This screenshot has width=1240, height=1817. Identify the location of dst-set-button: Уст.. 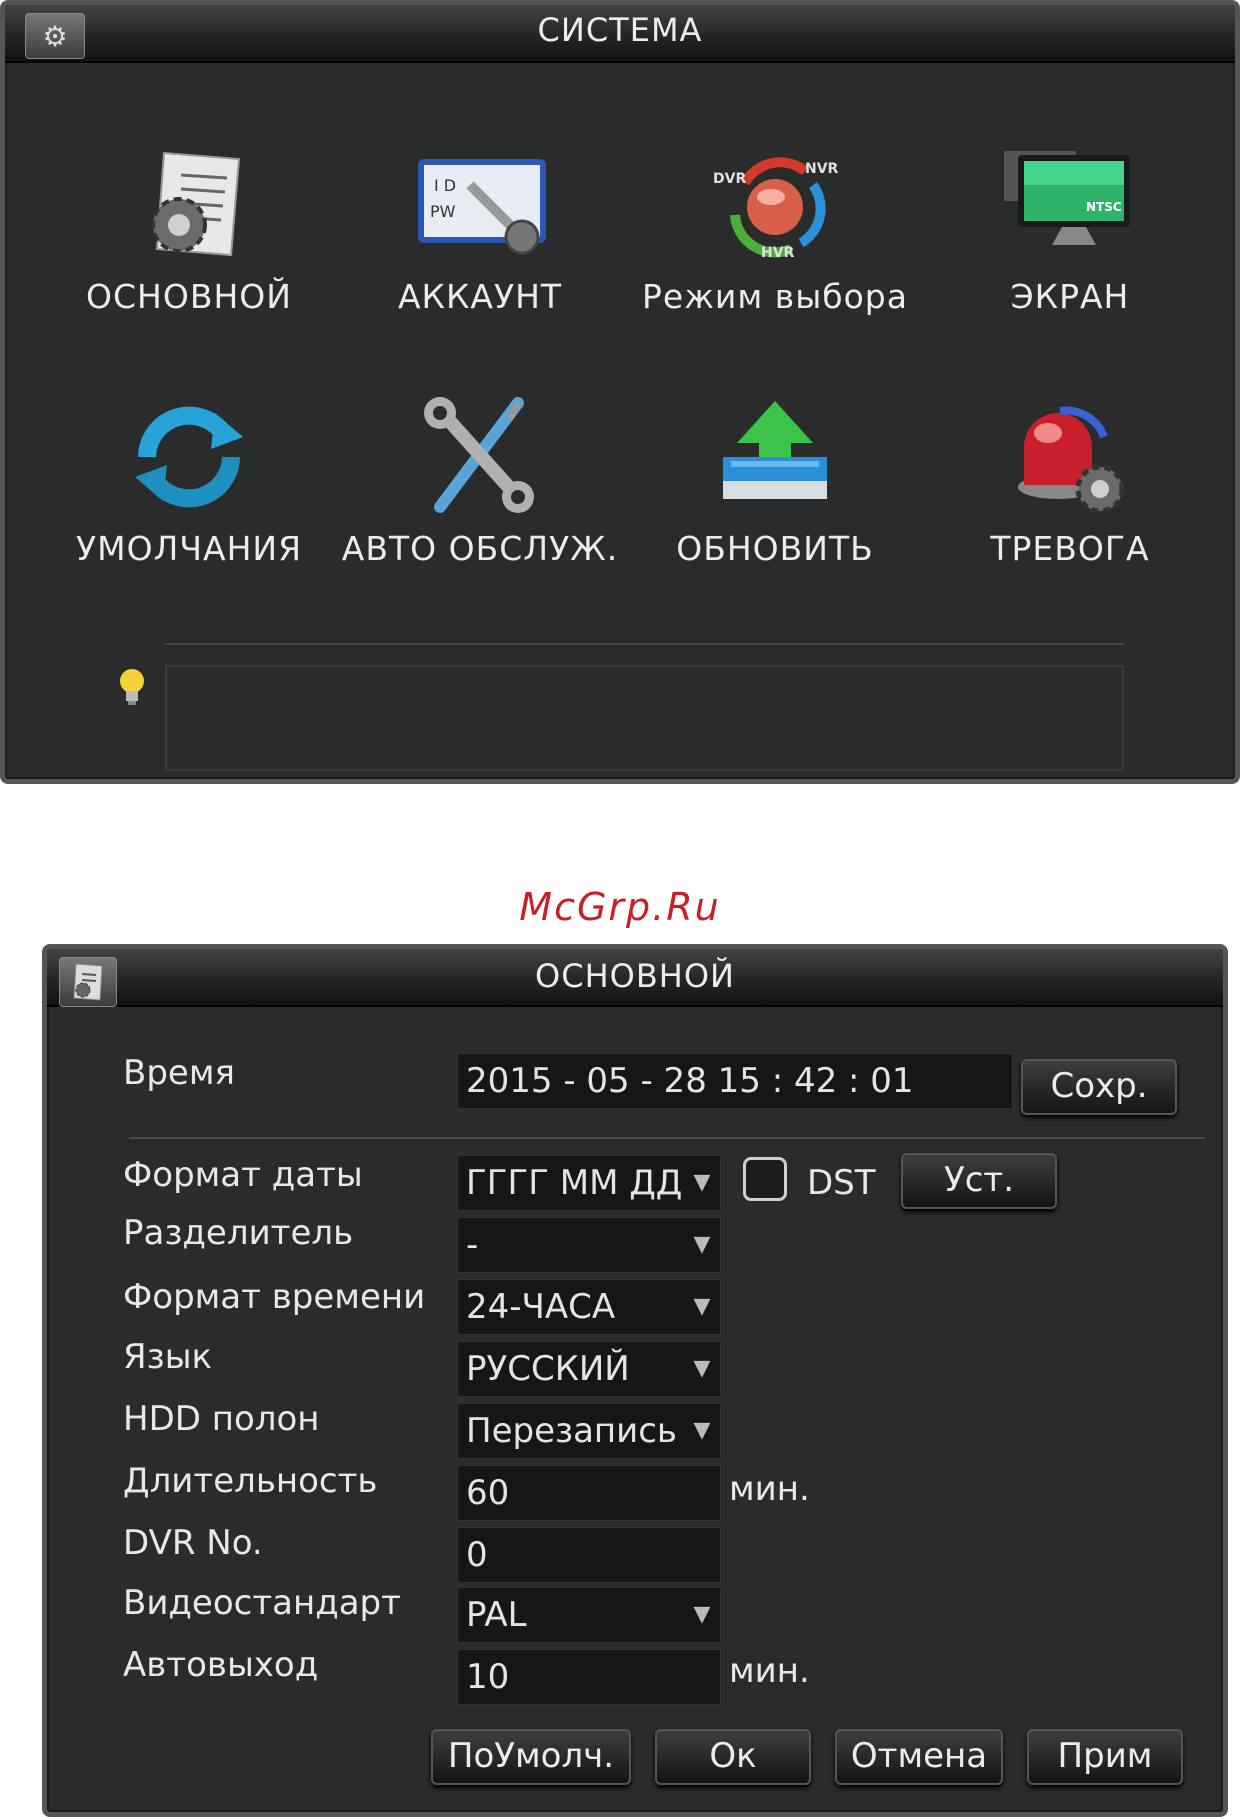
(979, 1181).